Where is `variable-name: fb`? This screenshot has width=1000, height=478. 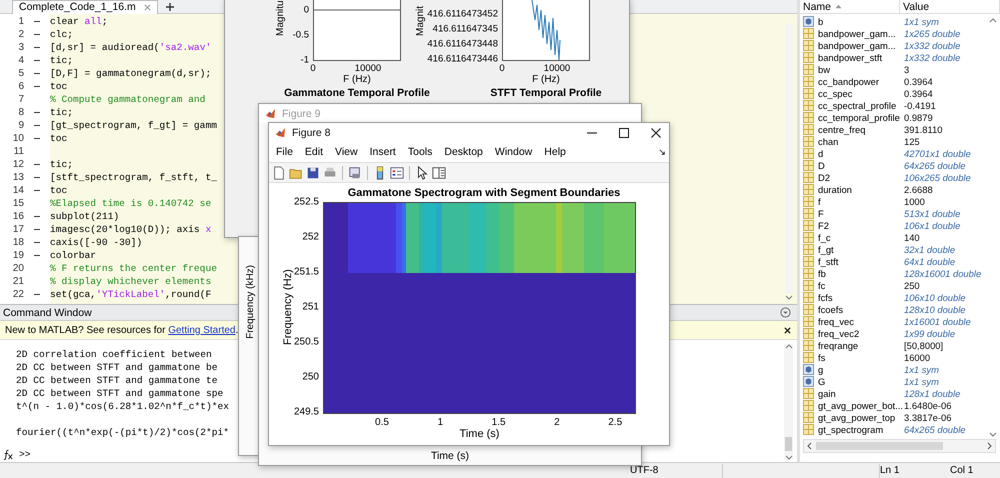
variable-name: fb is located at coordinates (822, 273).